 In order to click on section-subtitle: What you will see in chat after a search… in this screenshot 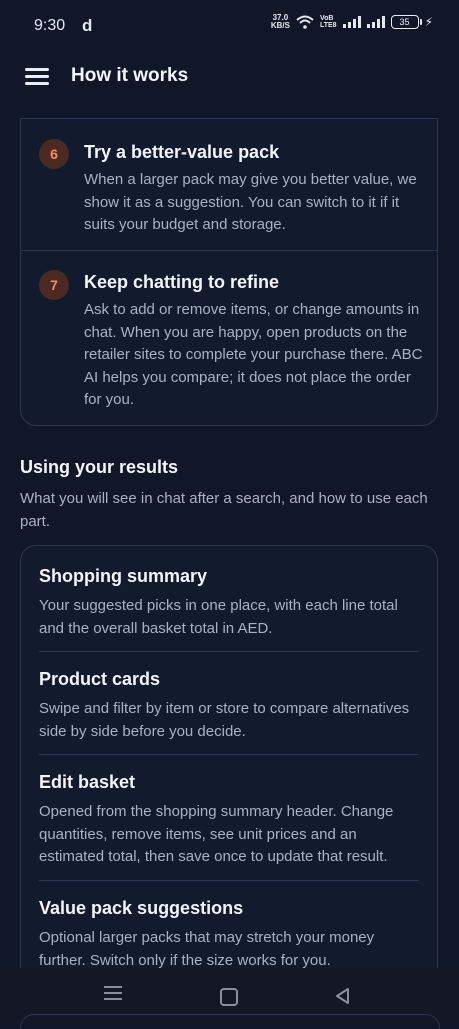, I will do `click(224, 510)`.